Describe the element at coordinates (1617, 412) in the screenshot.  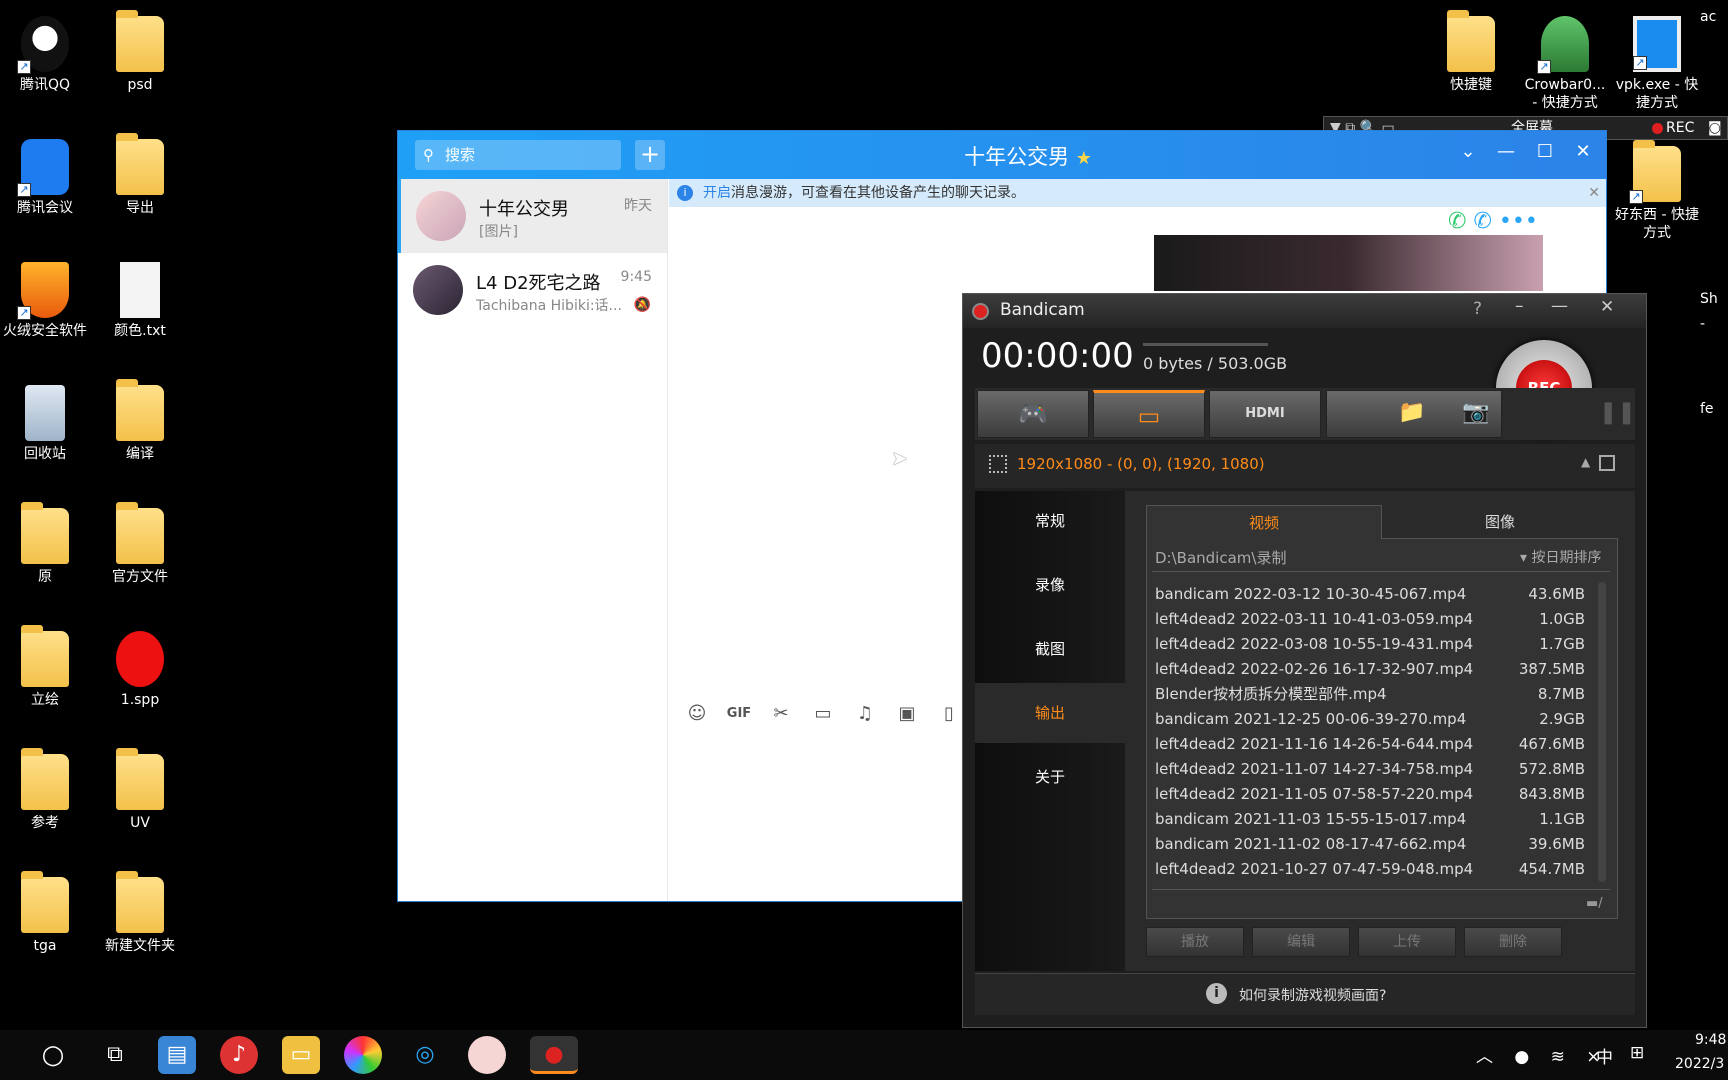
I see `pause-icon: ❚❚` at that location.